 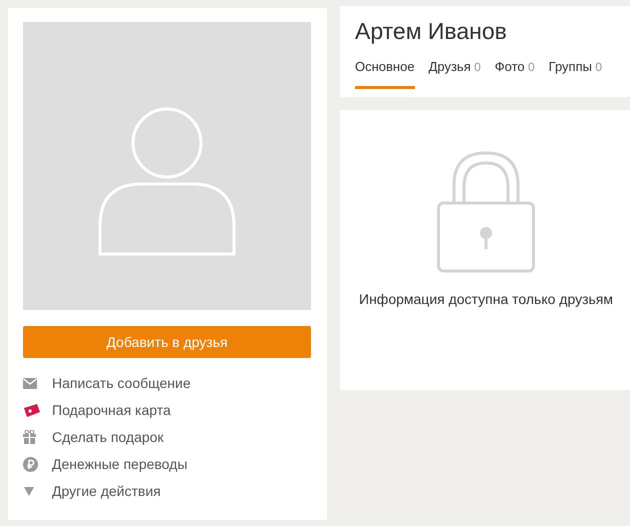 I want to click on profile-tab: Группы 0, so click(x=575, y=74).